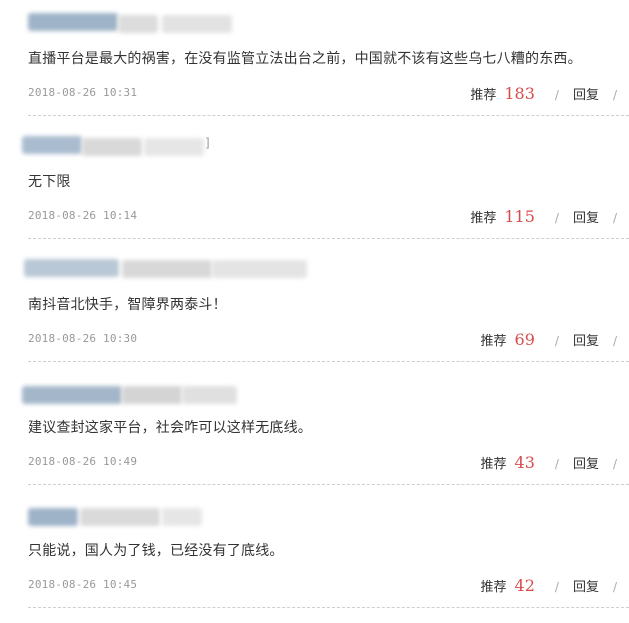  Describe the element at coordinates (524, 462) in the screenshot. I see `recommend-count: 43` at that location.